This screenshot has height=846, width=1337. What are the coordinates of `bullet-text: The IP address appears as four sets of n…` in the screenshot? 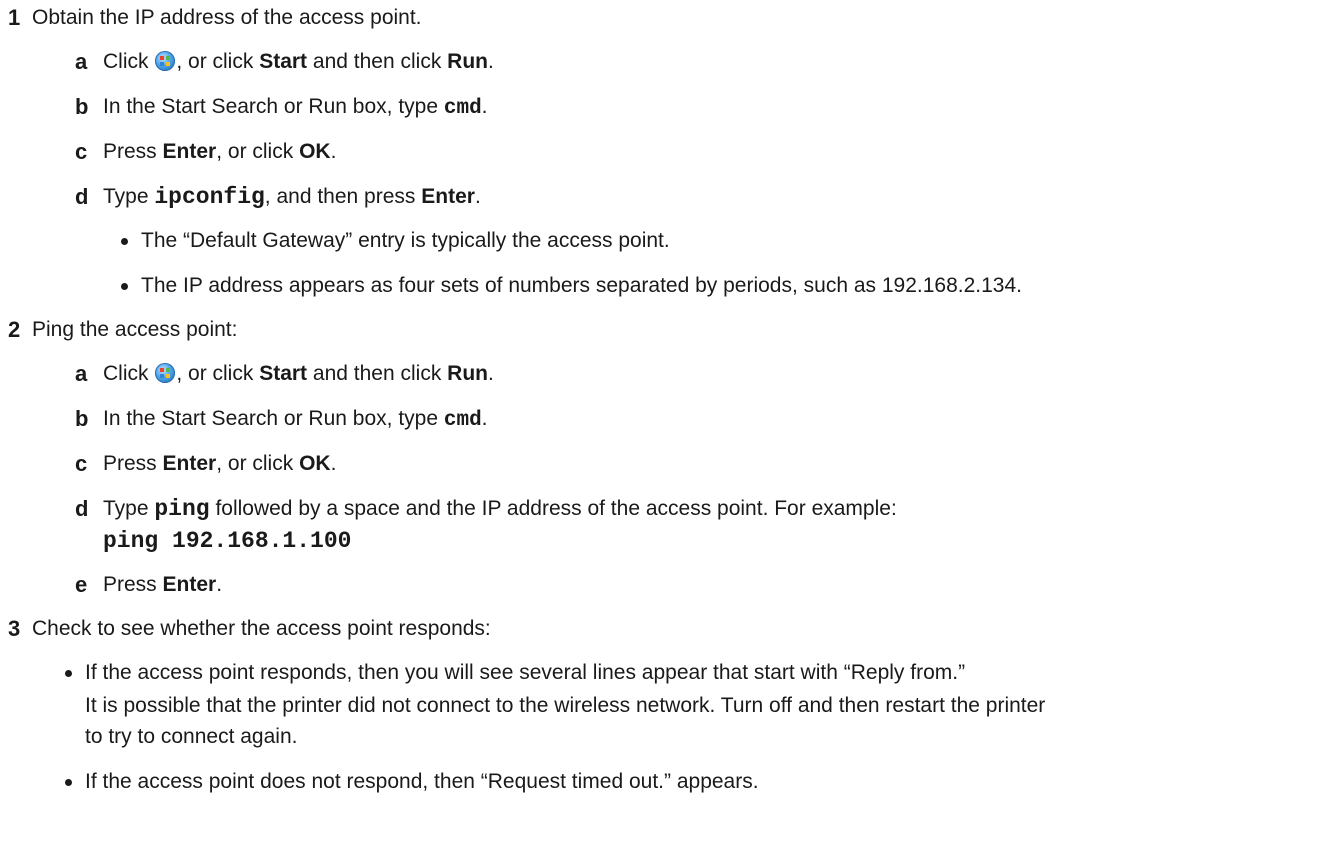 It's located at (581, 285).